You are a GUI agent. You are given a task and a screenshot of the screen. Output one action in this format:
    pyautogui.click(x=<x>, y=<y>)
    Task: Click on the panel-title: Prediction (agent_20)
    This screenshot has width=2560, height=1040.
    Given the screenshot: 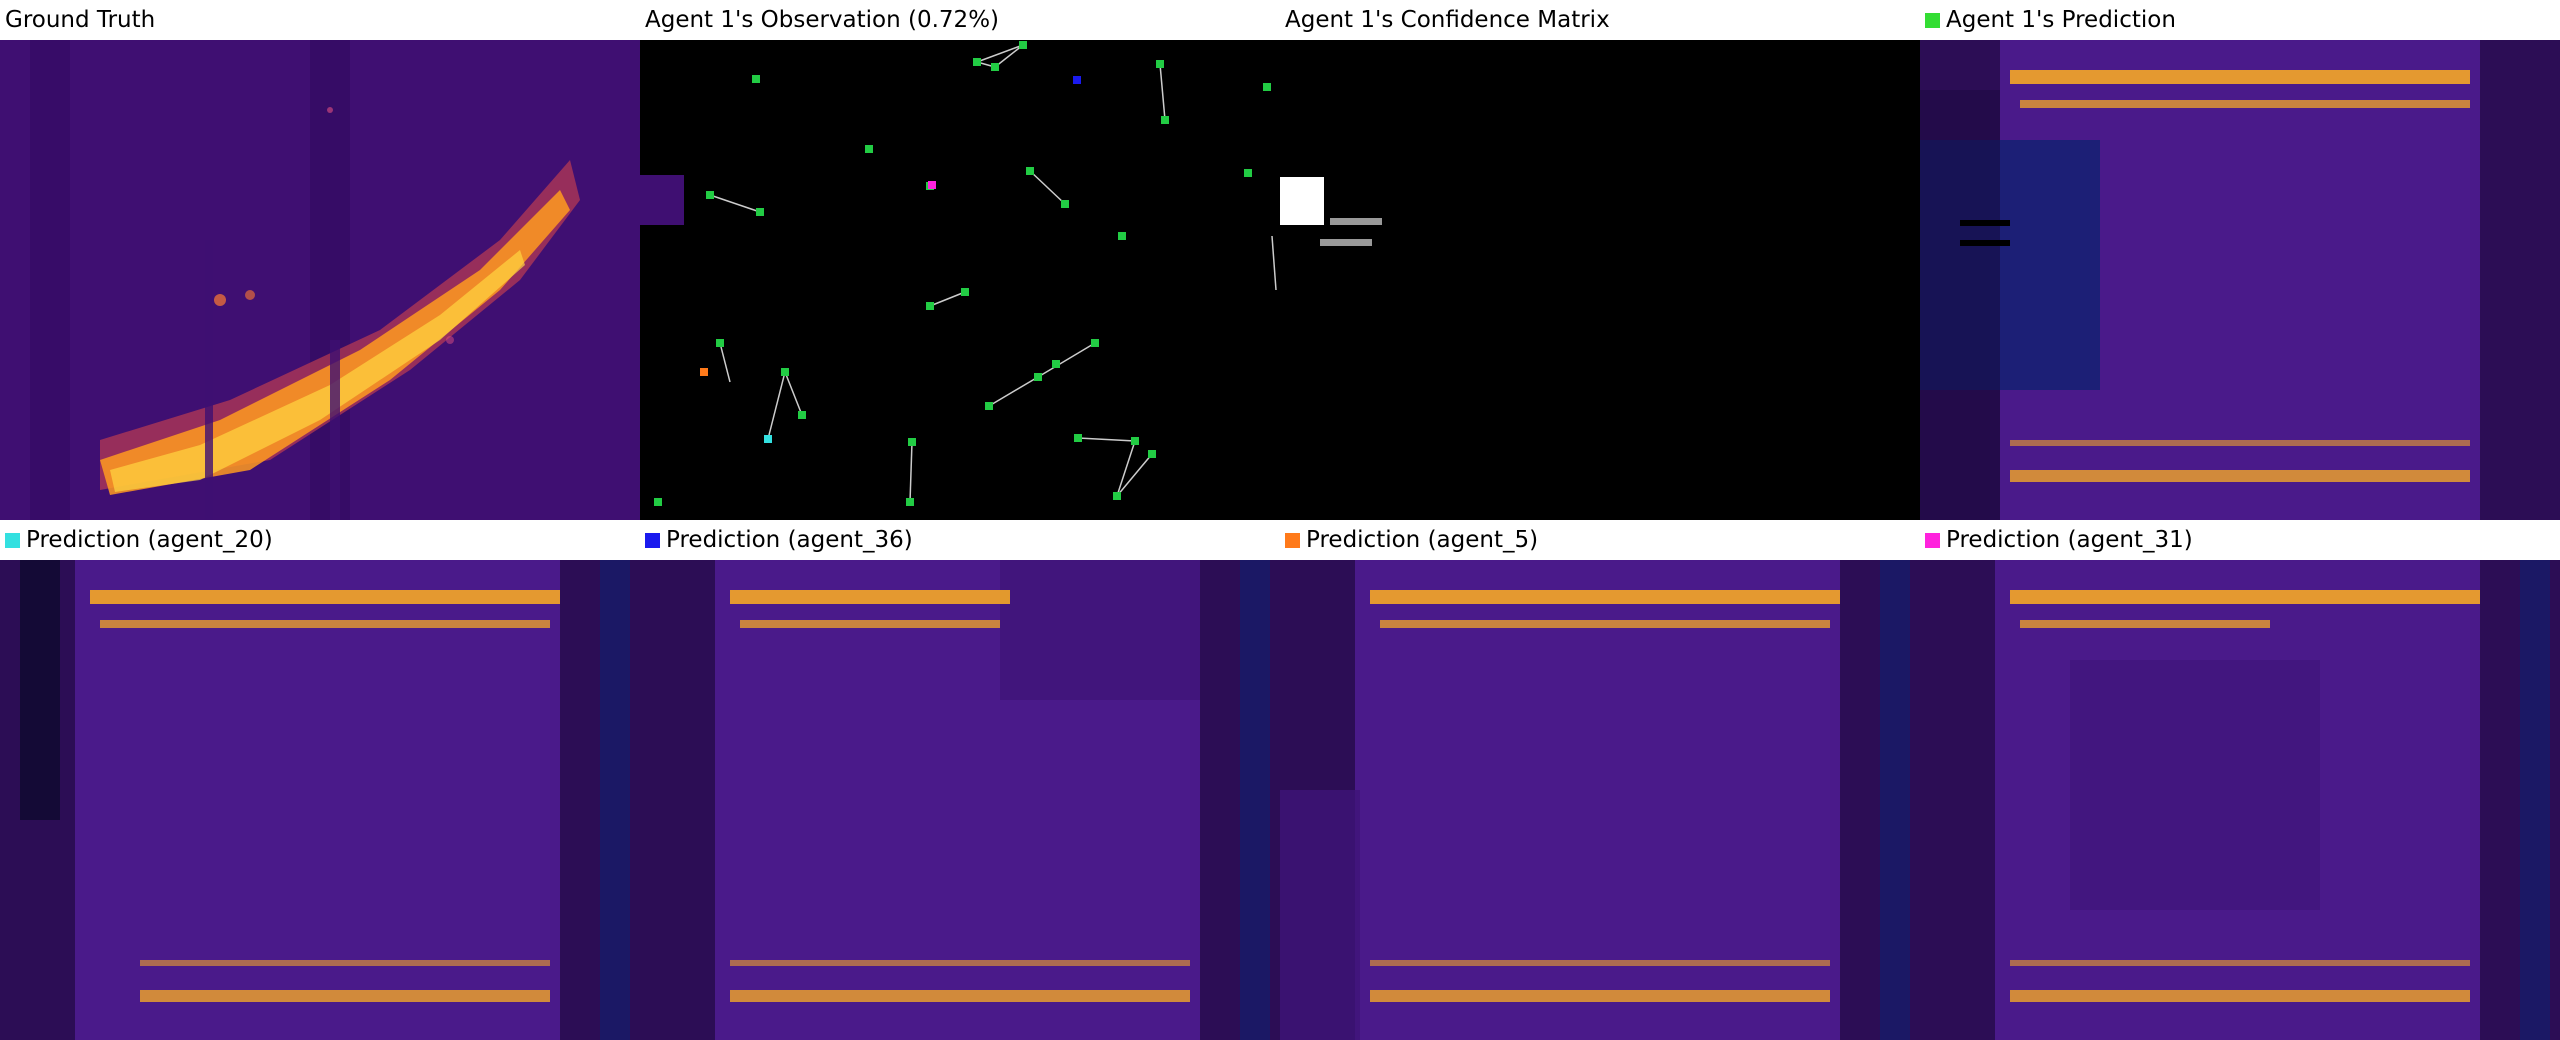 What is the action you would take?
    pyautogui.click(x=320, y=540)
    